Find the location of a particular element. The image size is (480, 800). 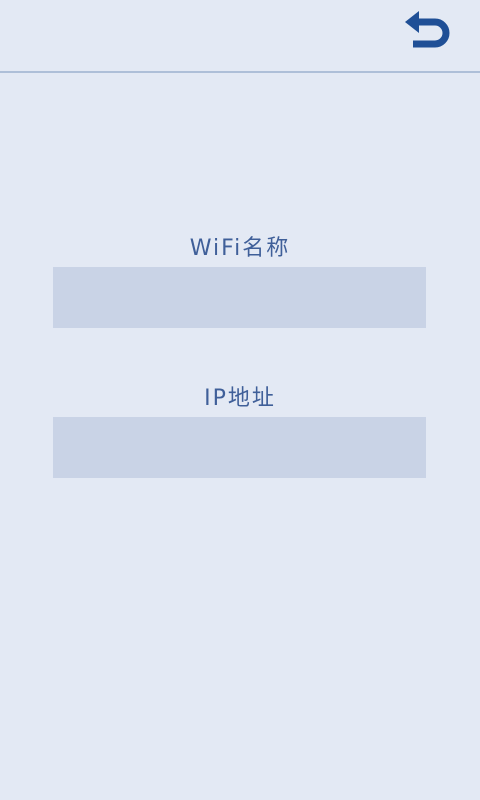

wifi-name-input is located at coordinates (239, 297).